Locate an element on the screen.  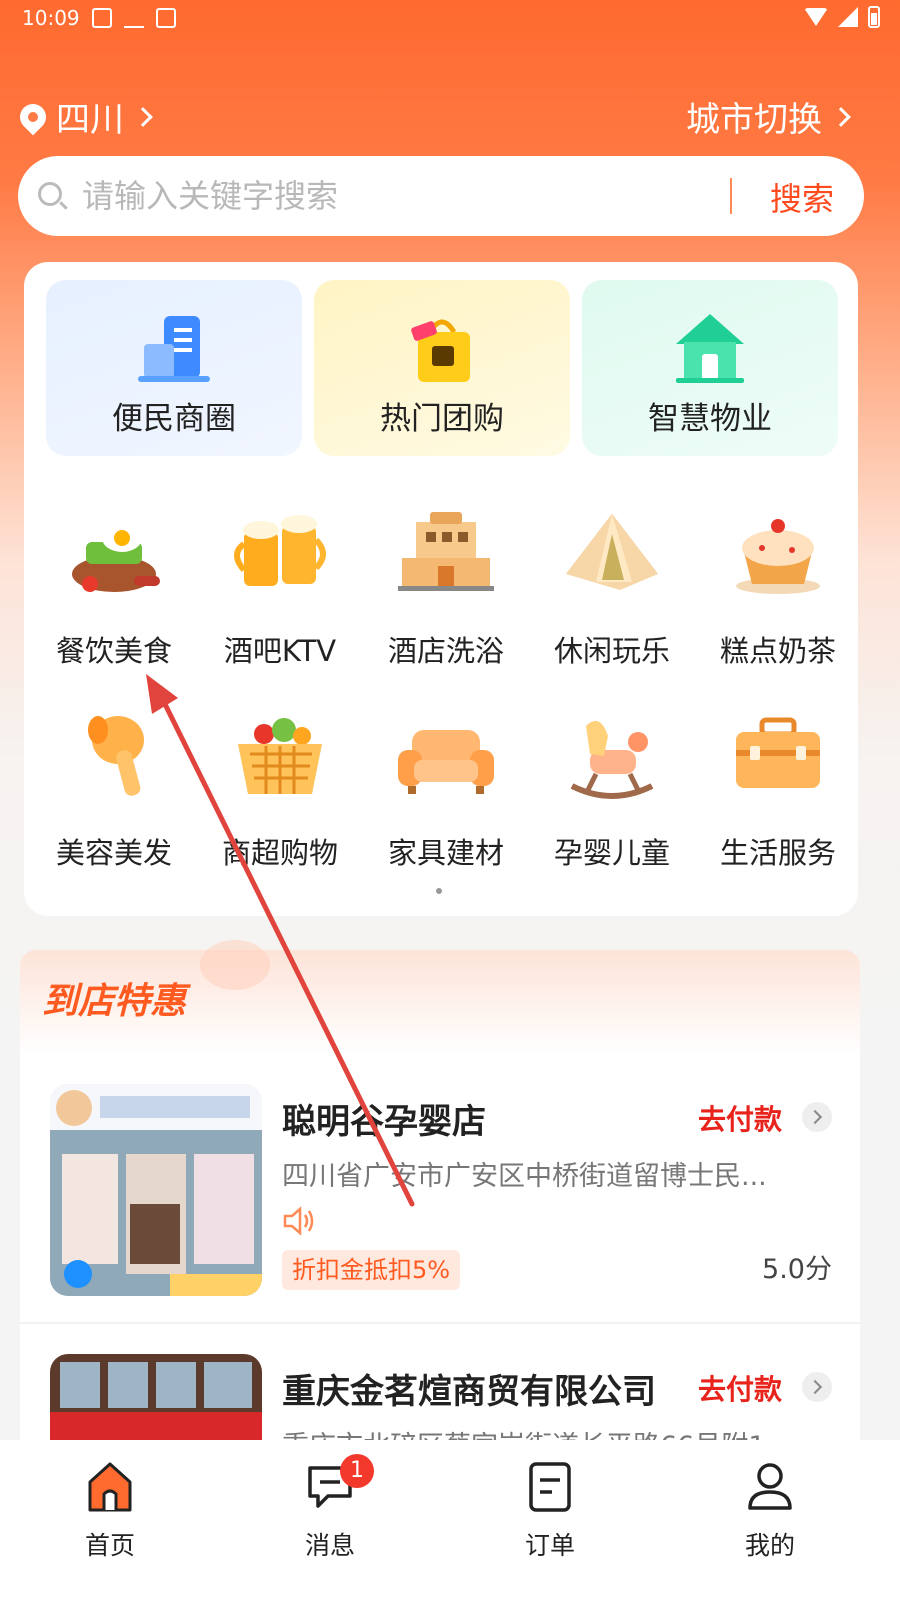
system-icons is located at coordinates (842, 17).